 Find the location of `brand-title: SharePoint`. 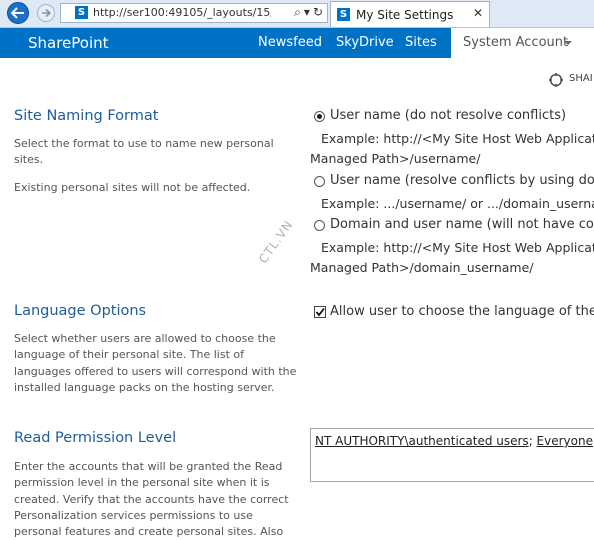

brand-title: SharePoint is located at coordinates (68, 43).